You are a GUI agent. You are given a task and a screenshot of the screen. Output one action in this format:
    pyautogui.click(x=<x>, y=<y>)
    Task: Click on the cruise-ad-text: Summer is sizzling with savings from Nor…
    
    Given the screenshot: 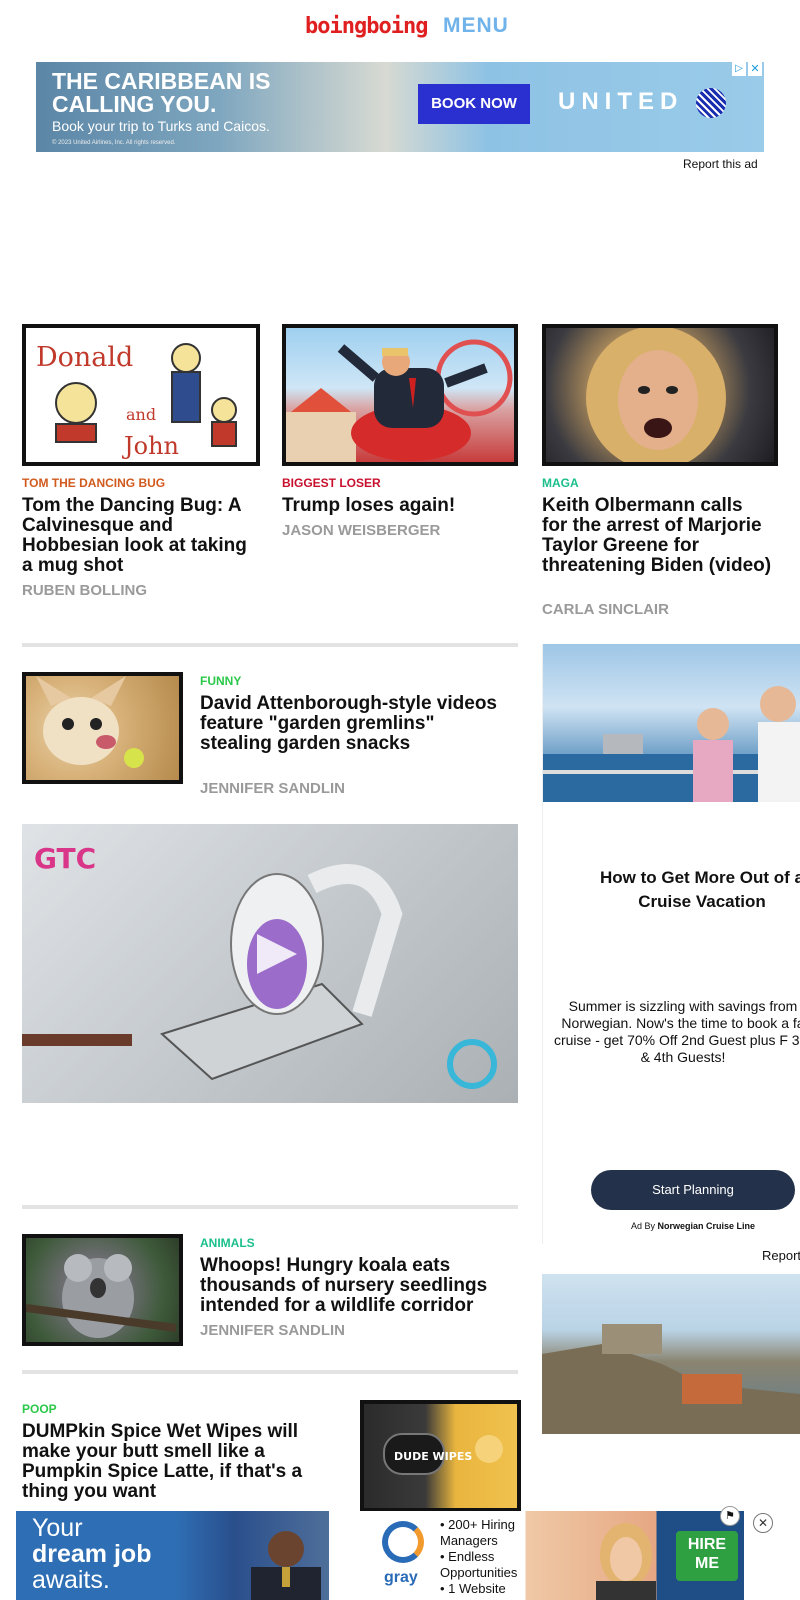 What is the action you would take?
    pyautogui.click(x=676, y=1031)
    